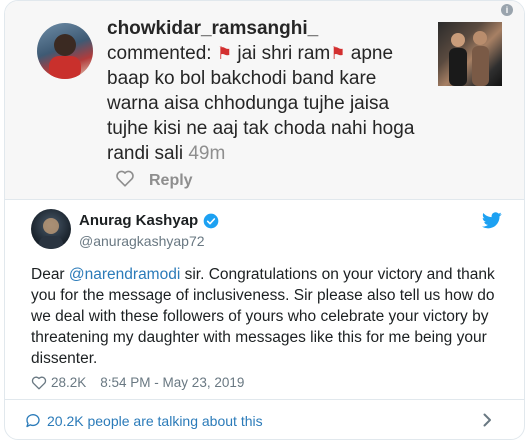 This screenshot has width=529, height=444. I want to click on chevron-right-icon, so click(487, 421).